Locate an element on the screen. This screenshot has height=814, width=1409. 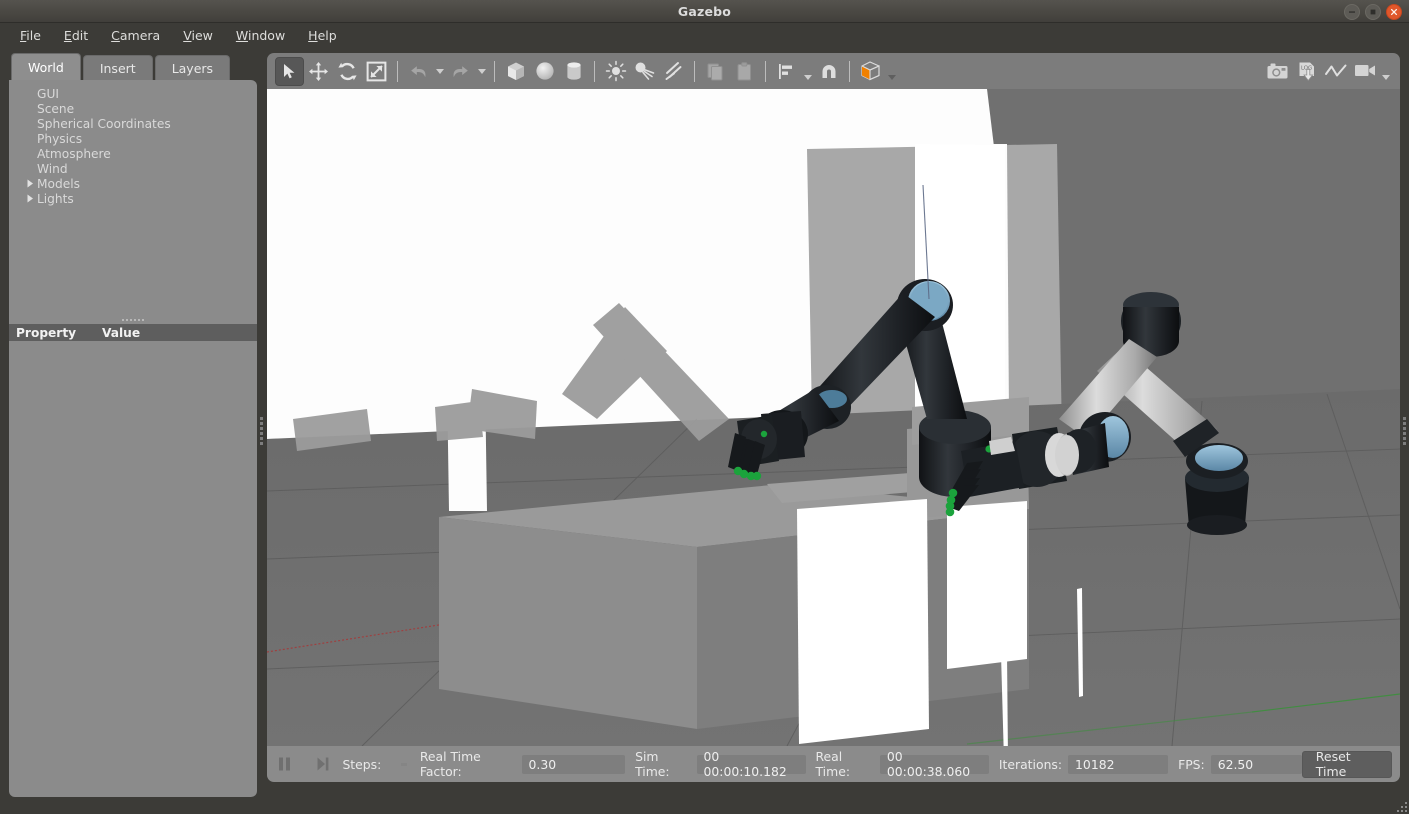
copy-button is located at coordinates (715, 71).